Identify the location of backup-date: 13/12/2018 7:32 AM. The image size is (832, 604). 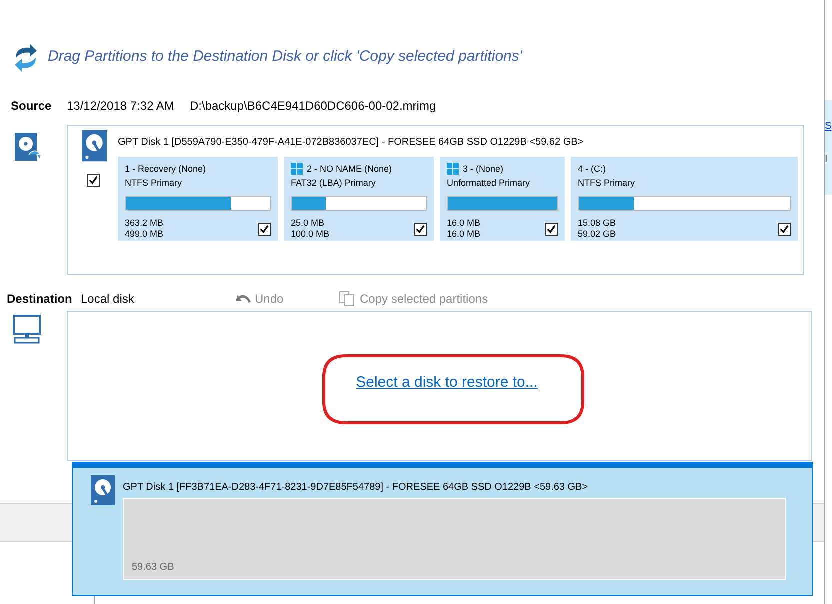
(121, 107).